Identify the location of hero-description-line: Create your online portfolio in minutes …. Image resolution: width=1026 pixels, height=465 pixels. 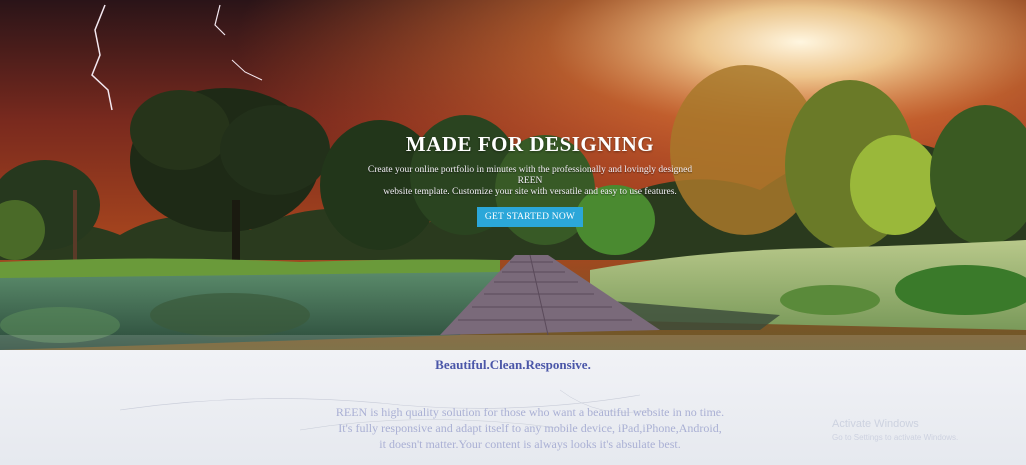
(530, 175).